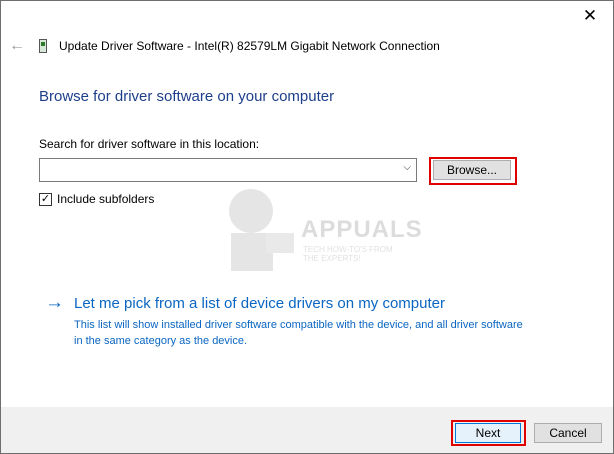  I want to click on watermark-logo: APPUALS TECH HOW-TO'S FROM THE EXPERTS!, so click(314, 228).